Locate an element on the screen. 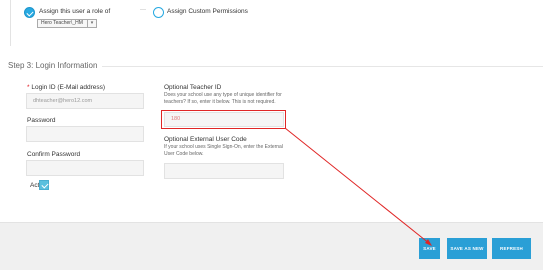  arrow-head is located at coordinates (428, 242).